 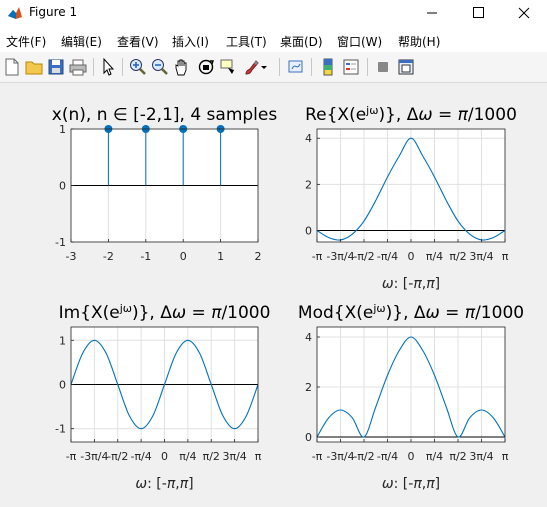 I want to click on legend-icon, so click(x=351, y=67).